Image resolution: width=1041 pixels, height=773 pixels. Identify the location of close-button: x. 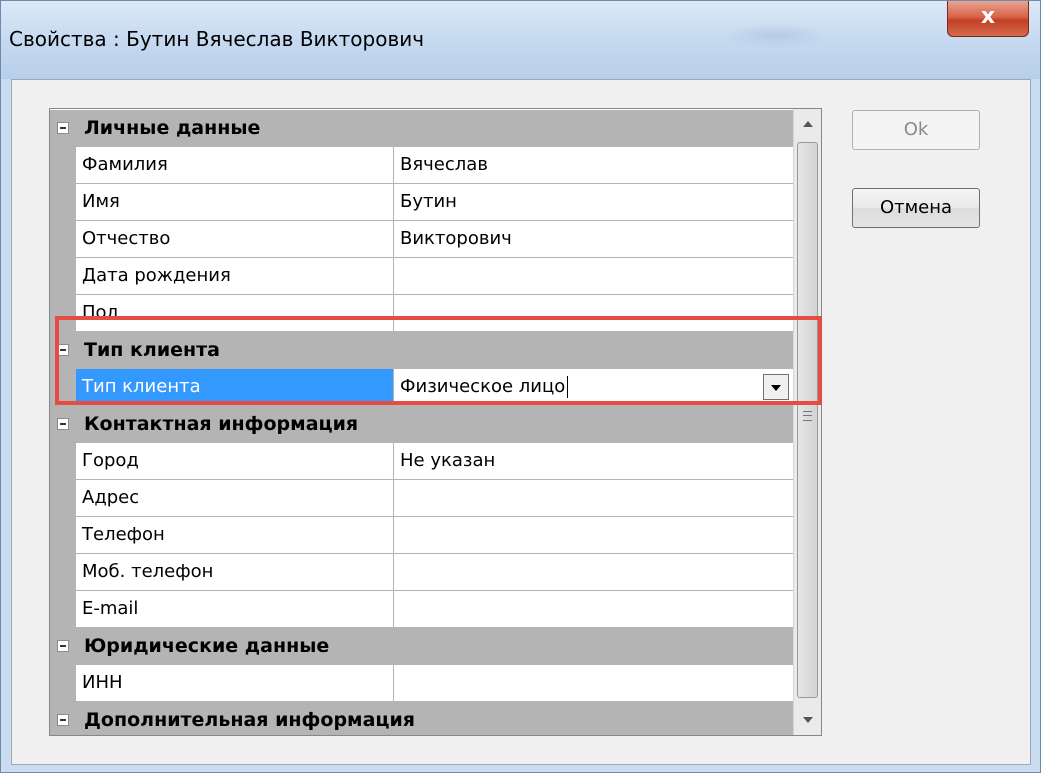
(988, 19).